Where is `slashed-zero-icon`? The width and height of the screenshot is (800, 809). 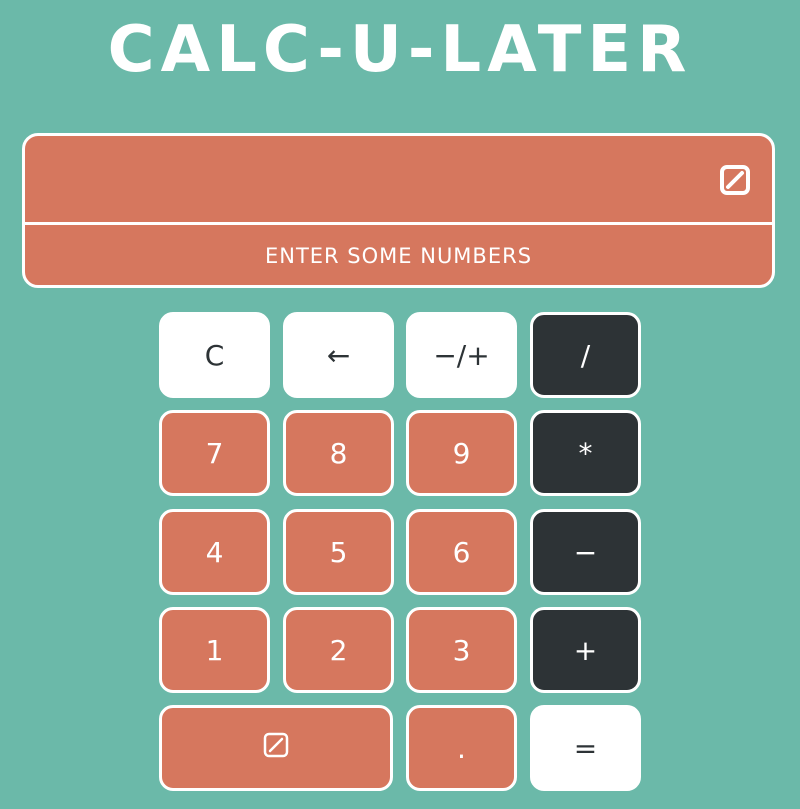 slashed-zero-icon is located at coordinates (276, 748).